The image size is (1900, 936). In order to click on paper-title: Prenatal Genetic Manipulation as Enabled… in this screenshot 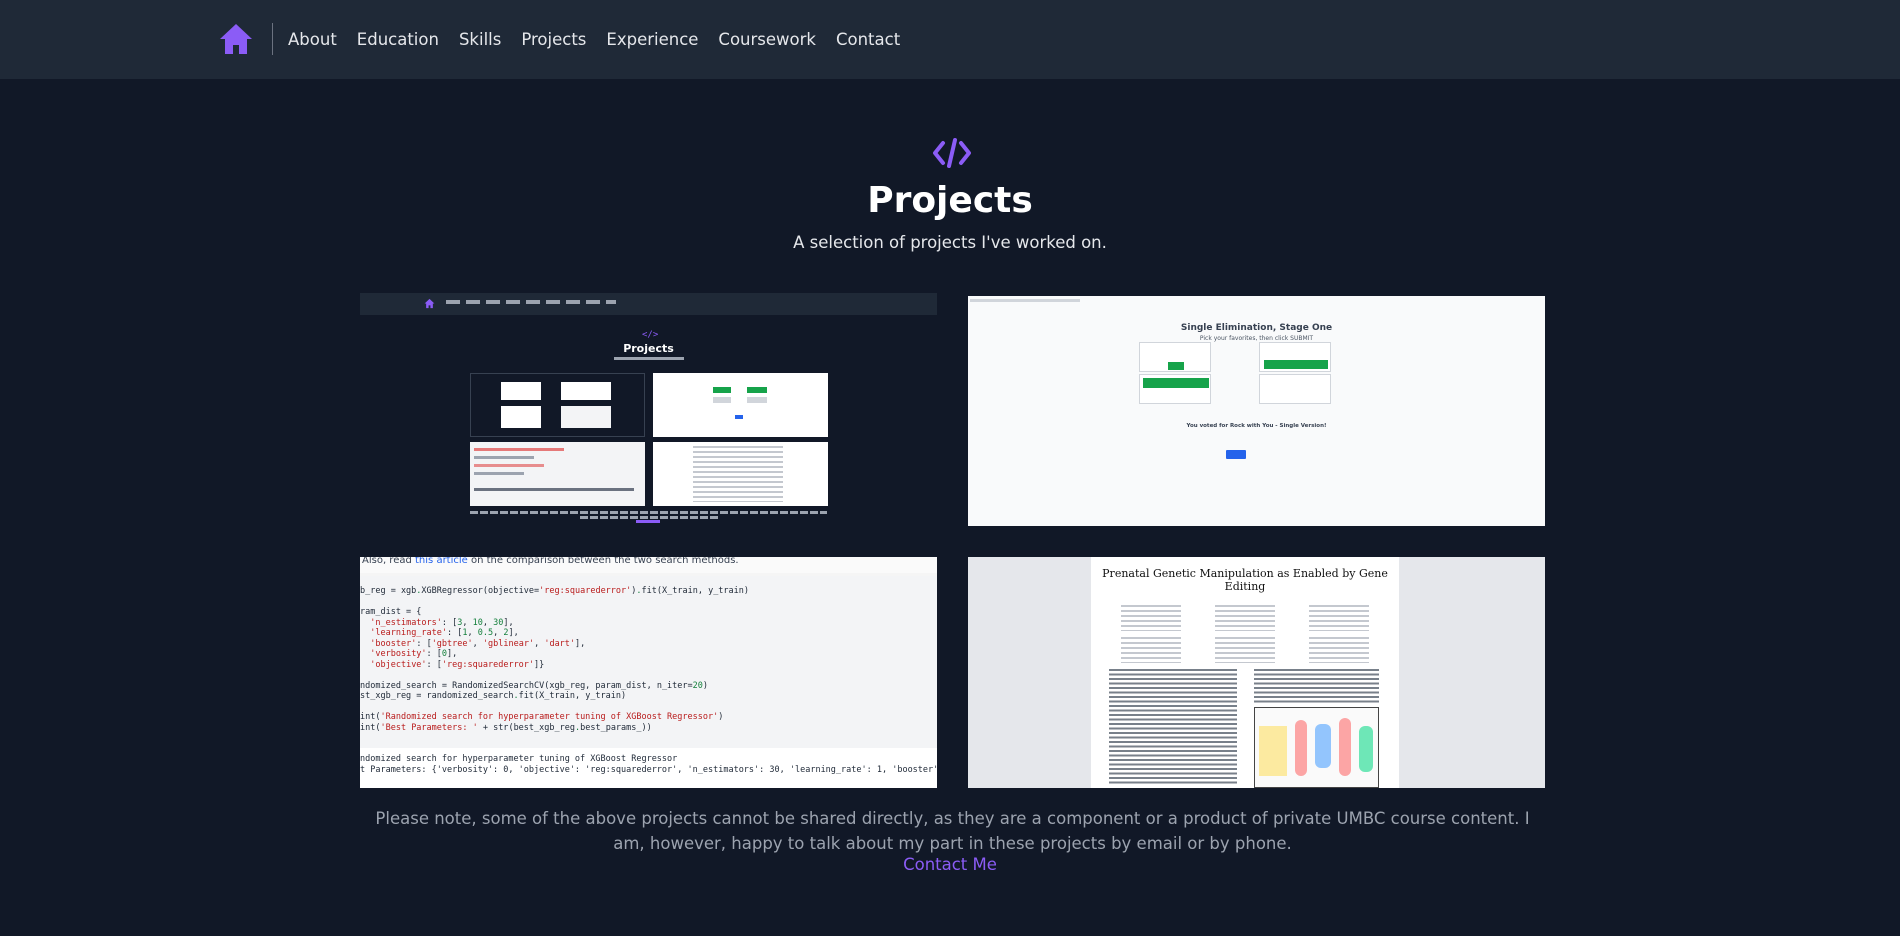, I will do `click(1245, 580)`.